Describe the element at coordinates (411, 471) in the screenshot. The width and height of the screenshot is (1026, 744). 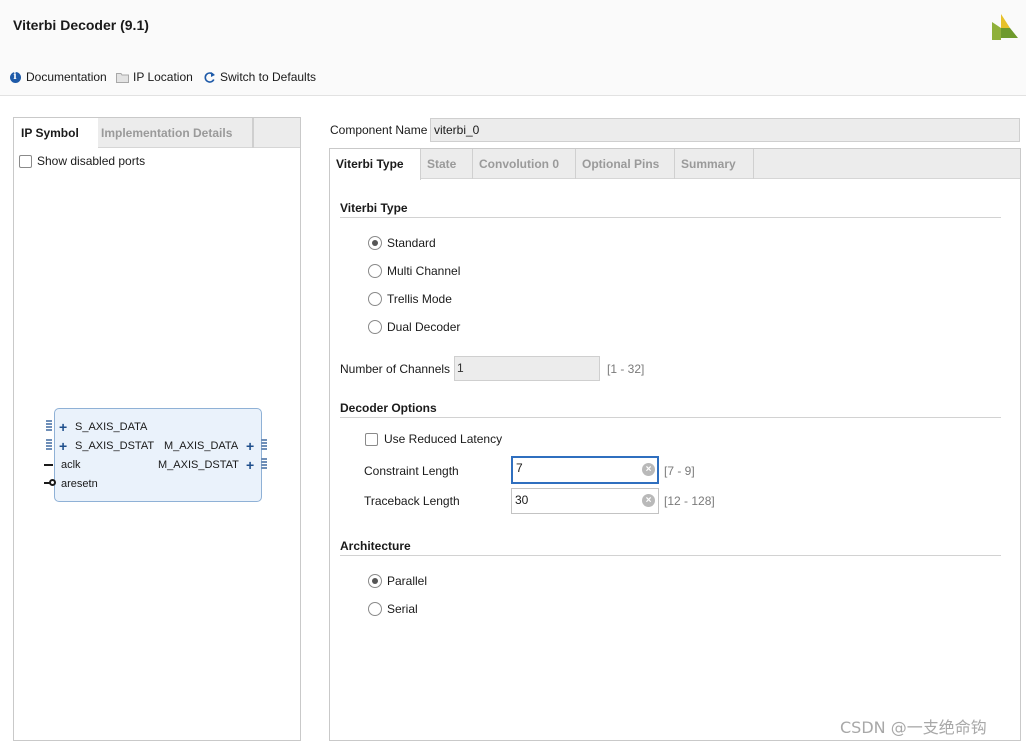
I see `constraint-length-label: Constraint Length` at that location.